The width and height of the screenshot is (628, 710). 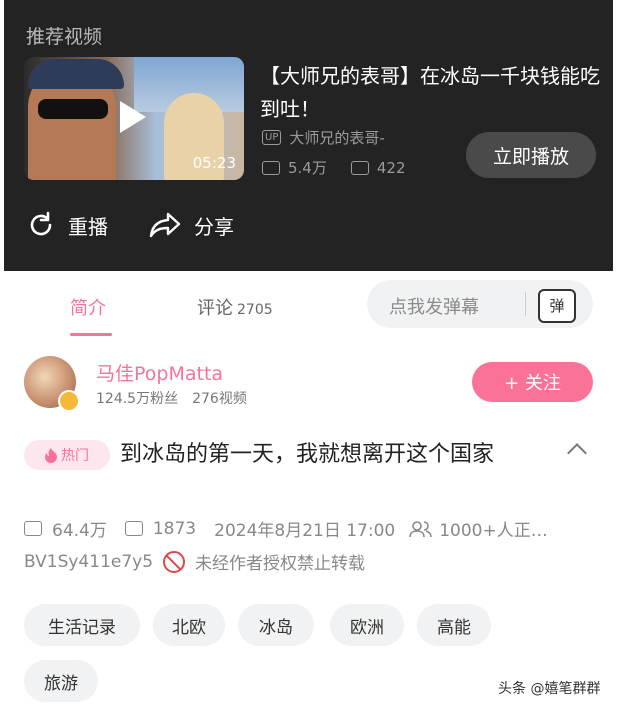 I want to click on tag-item: 冰岛, so click(x=276, y=625).